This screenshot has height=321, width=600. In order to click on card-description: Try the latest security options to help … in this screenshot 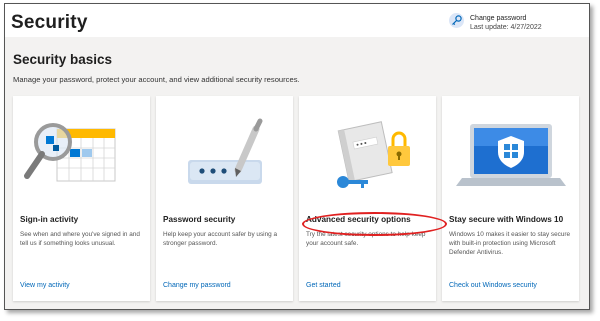, I will do `click(366, 239)`.